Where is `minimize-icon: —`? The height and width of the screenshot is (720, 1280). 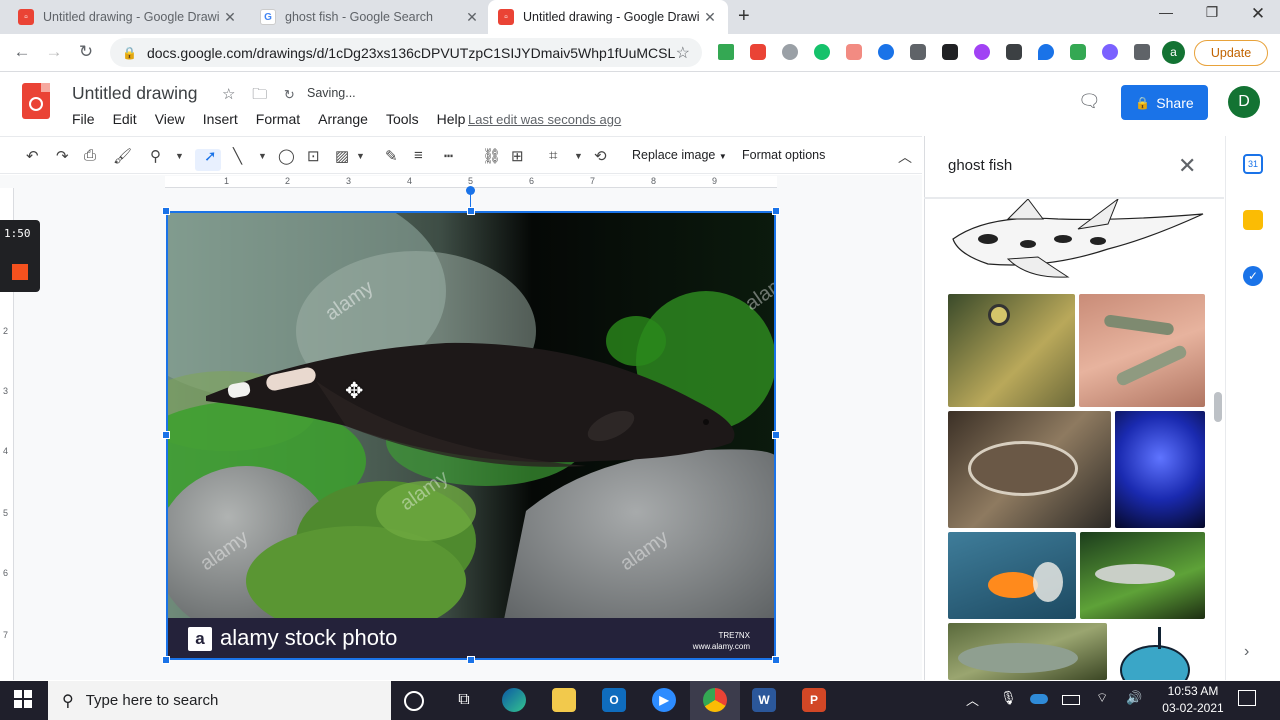
minimize-icon: — is located at coordinates (1166, 15).